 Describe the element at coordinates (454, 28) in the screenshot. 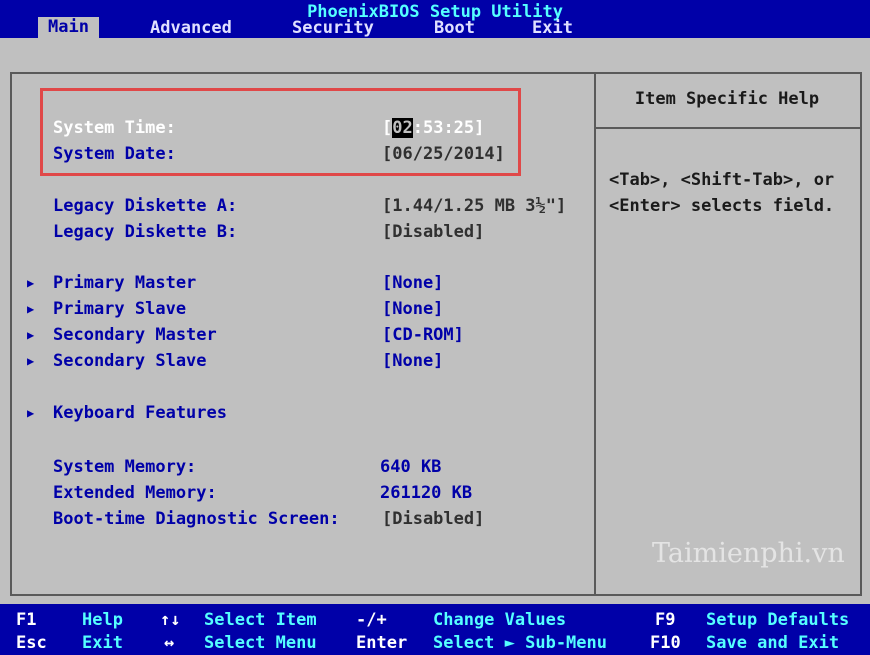

I see `menu-boot: Boot` at that location.